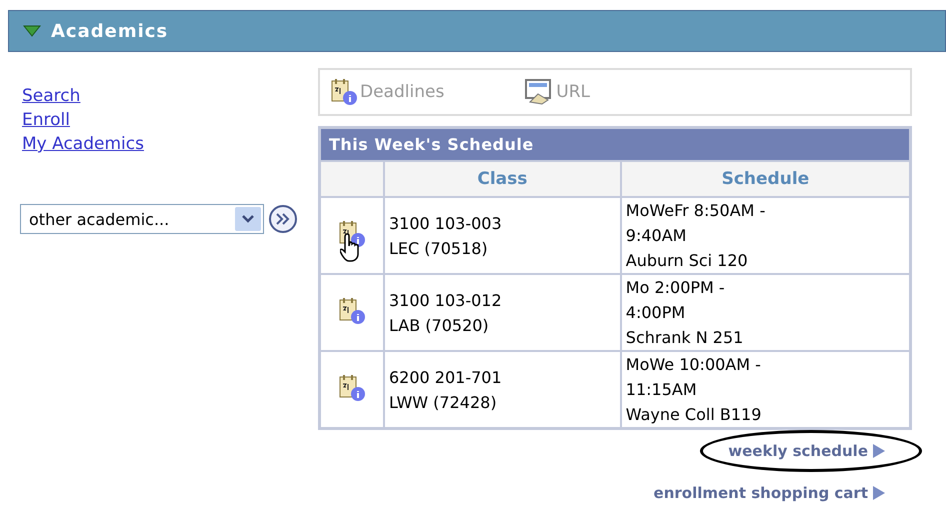  Describe the element at coordinates (807, 451) in the screenshot. I see `footer-link: weekly schedule` at that location.